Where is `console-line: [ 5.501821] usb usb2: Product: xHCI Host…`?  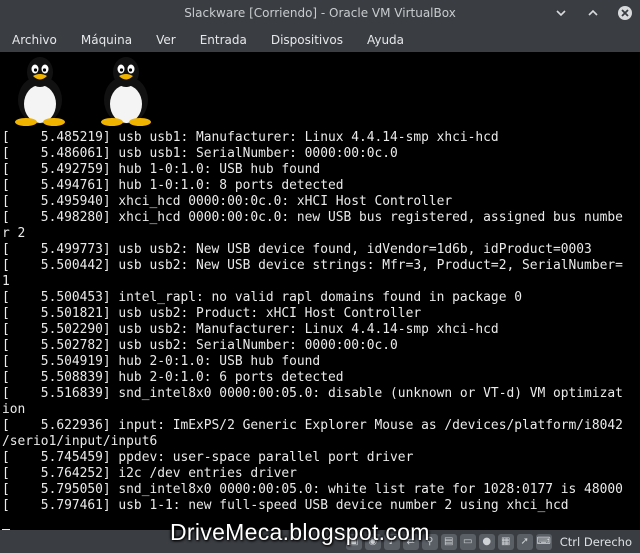 console-line: [ 5.501821] usb usb2: Product: xHCI Host… is located at coordinates (212, 313).